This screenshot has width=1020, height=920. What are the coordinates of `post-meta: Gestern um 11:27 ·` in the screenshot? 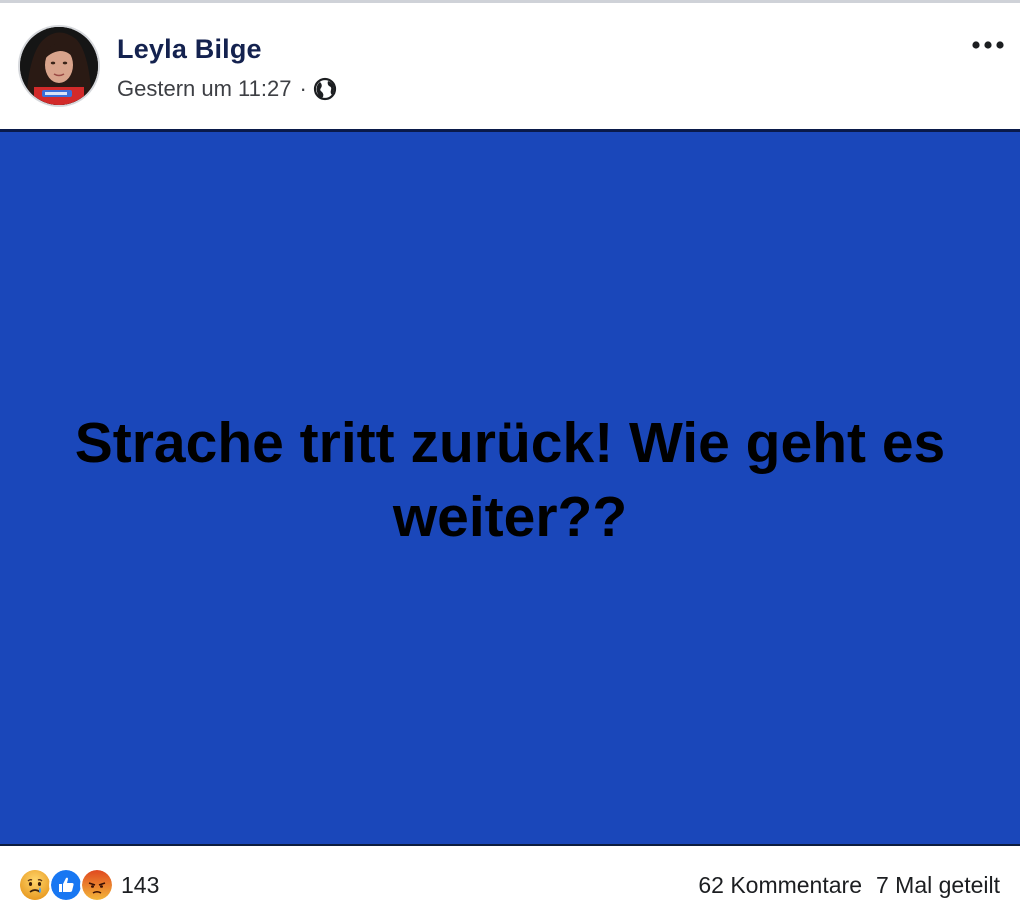 It's located at (227, 89).